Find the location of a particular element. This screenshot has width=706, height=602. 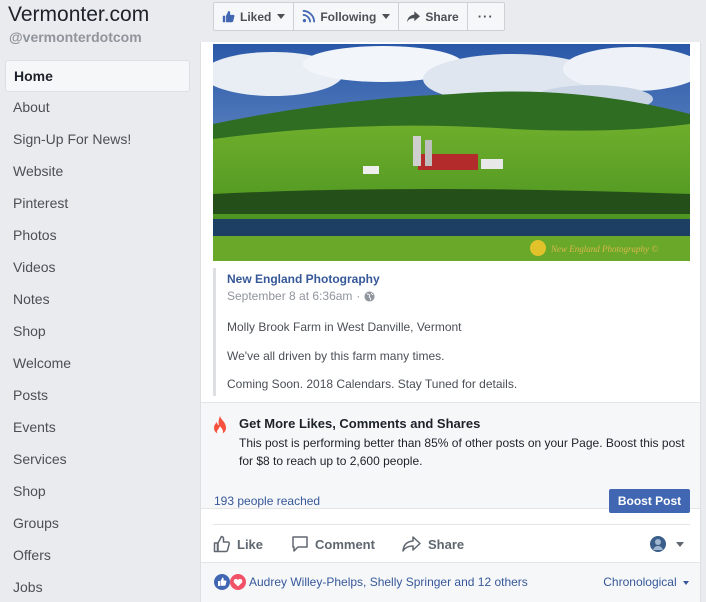

more-icon: ··· is located at coordinates (485, 16).